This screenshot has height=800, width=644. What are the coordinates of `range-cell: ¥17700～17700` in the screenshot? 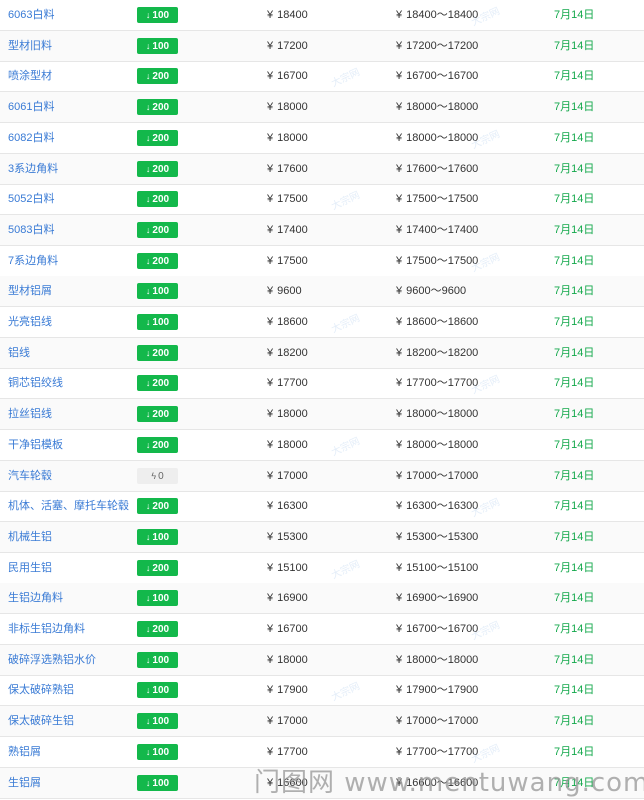 It's located at (437, 752).